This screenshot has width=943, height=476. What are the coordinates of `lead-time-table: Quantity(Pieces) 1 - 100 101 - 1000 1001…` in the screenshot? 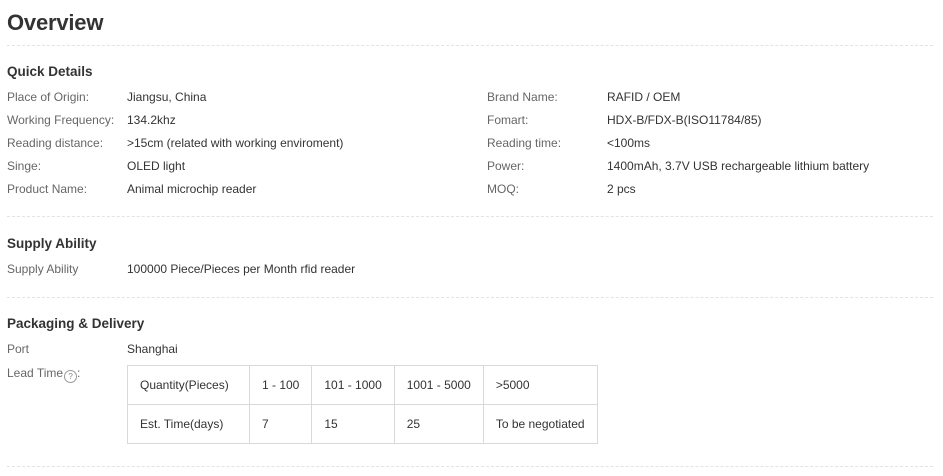 It's located at (362, 404).